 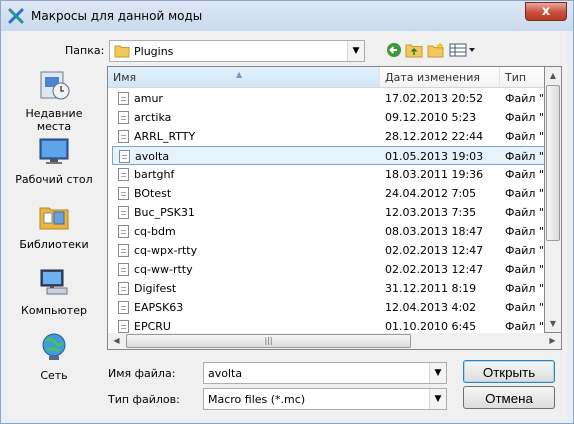 I want to click on table-row: cq-bdm 08.03.2013 18:47 Файл ", so click(x=326, y=231).